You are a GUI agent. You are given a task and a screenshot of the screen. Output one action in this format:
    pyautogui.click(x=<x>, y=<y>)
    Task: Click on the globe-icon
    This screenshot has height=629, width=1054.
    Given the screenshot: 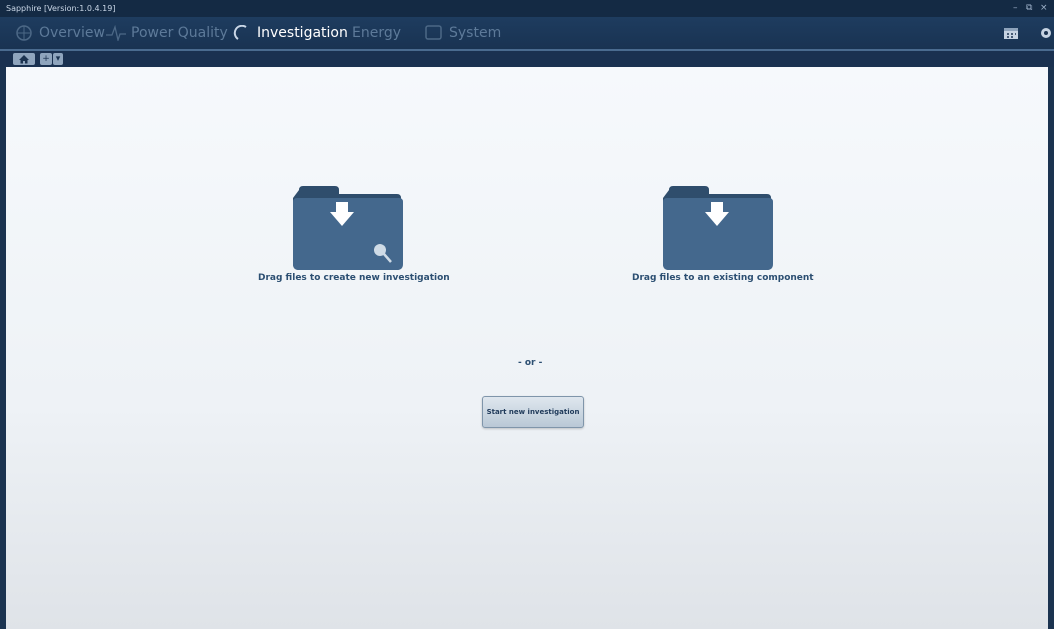 What is the action you would take?
    pyautogui.click(x=24, y=33)
    